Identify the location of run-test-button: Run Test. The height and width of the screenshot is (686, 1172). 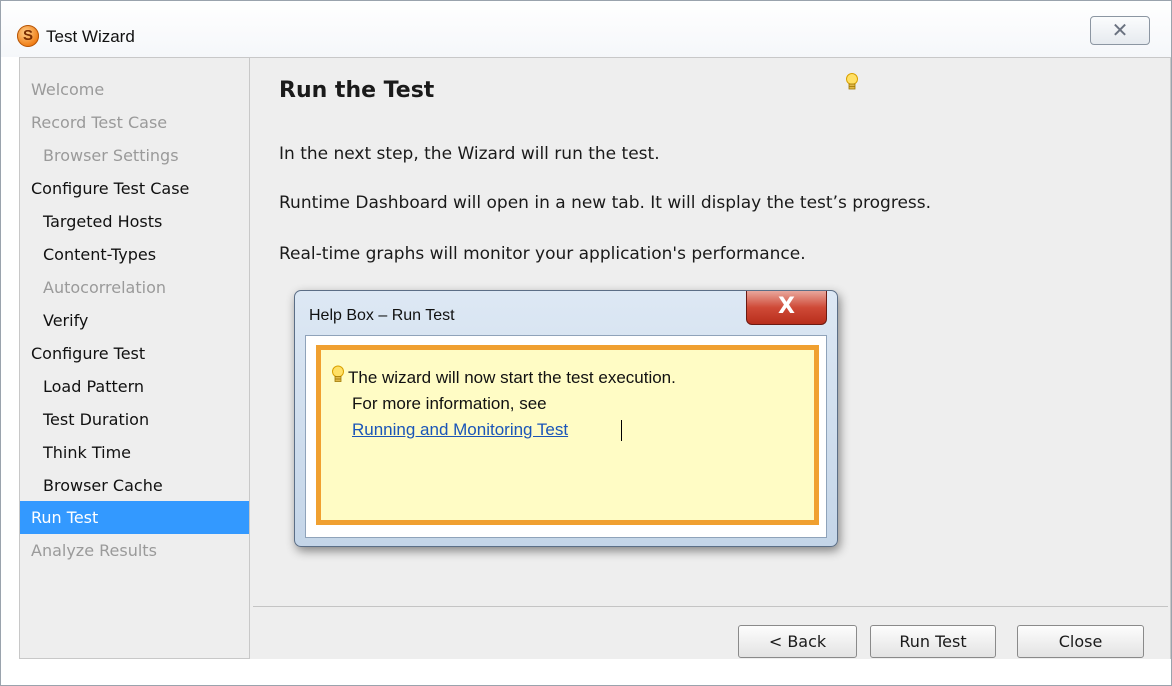
(933, 641).